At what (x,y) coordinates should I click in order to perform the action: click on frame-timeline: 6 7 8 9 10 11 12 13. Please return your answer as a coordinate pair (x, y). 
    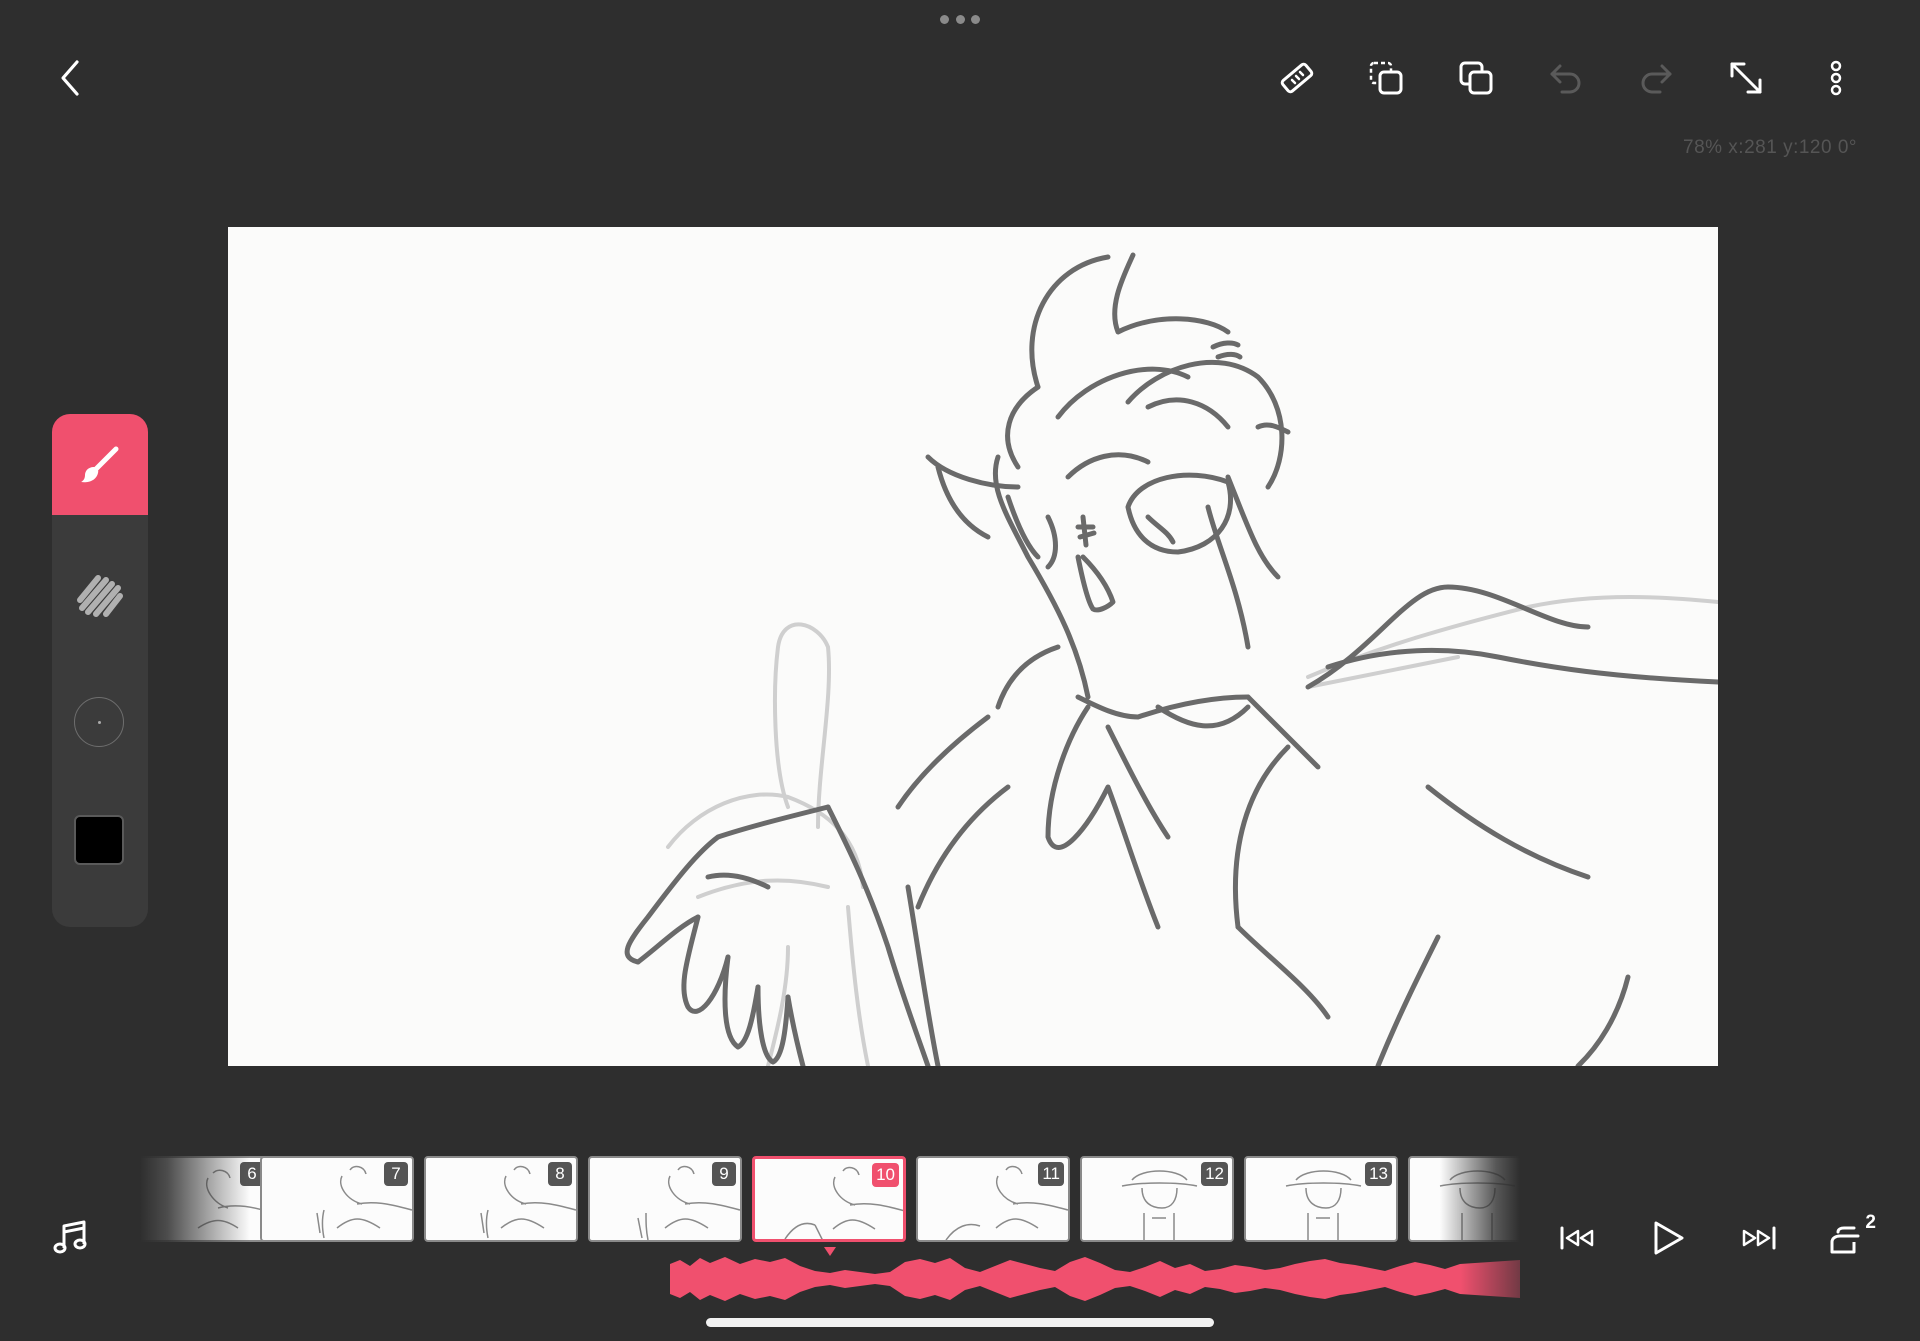
    Looking at the image, I should click on (830, 1200).